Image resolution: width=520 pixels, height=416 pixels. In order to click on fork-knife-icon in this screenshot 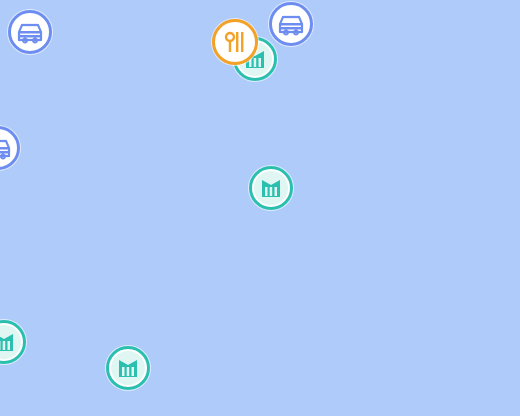, I will do `click(234, 41)`.